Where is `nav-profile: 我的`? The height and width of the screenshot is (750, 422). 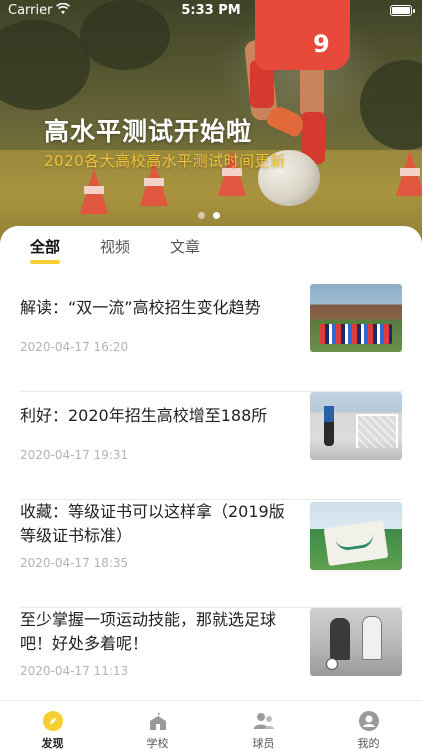 nav-profile: 我的 is located at coordinates (368, 725).